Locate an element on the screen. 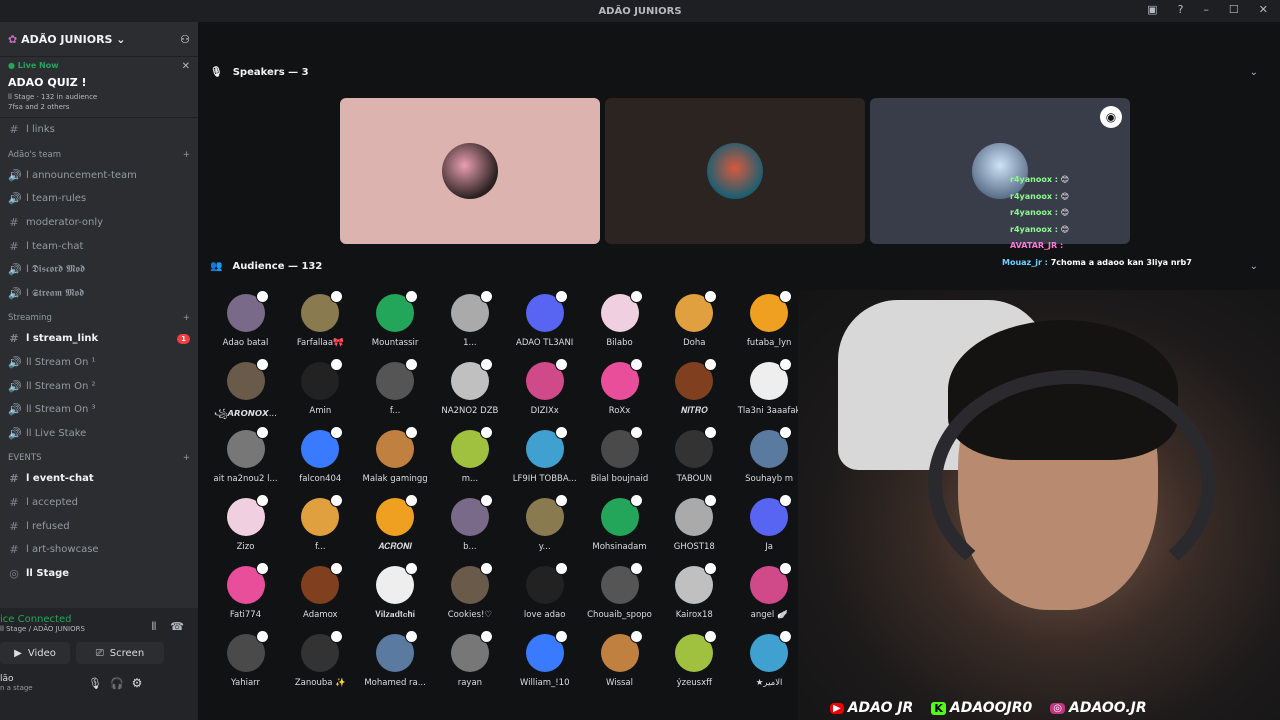  audience-member: Adao batal is located at coordinates (245, 319).